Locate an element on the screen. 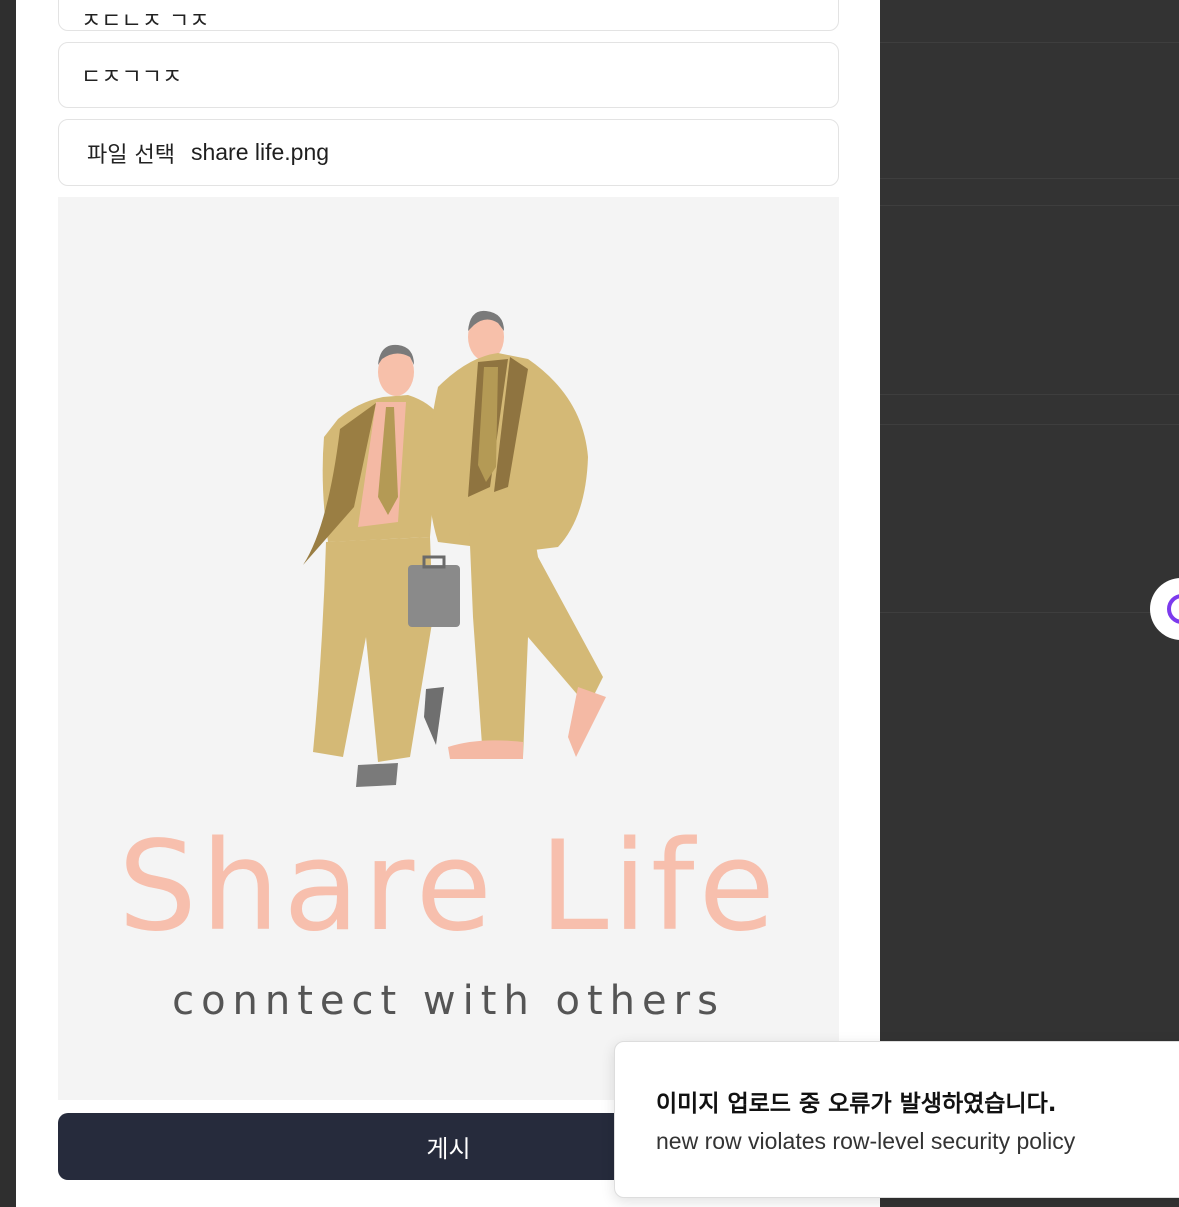 Image resolution: width=1179 pixels, height=1207 pixels. logo-illustration is located at coordinates (454, 548).